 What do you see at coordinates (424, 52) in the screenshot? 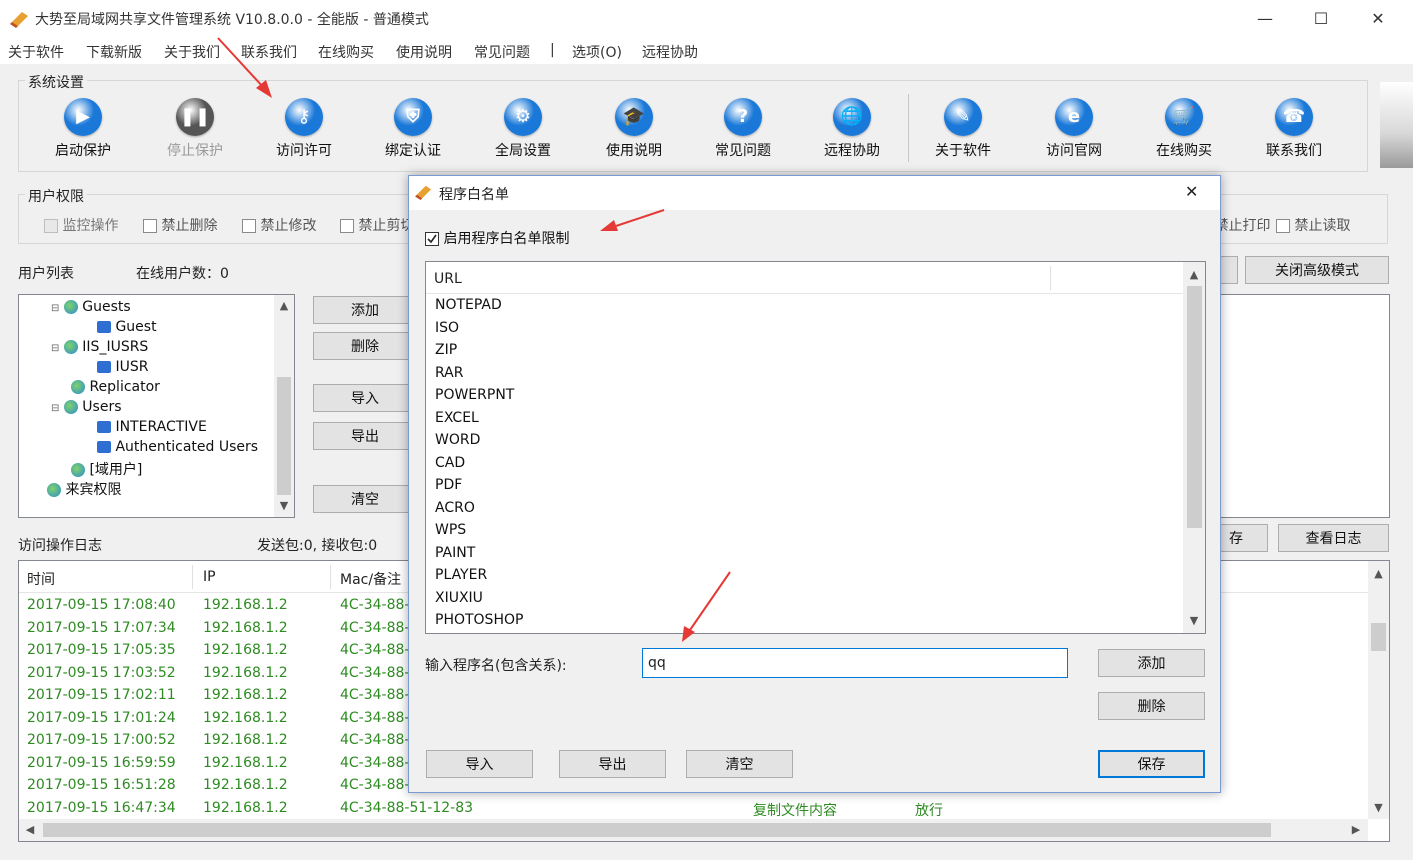
I see `menu-manual: 使用说明` at bounding box center [424, 52].